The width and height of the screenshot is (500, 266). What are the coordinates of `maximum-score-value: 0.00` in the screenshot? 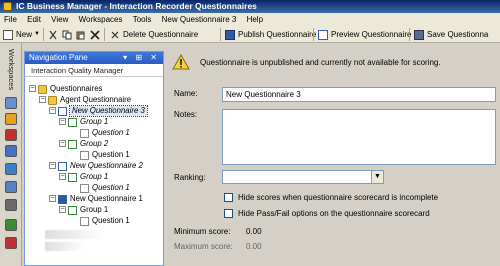 It's located at (254, 246).